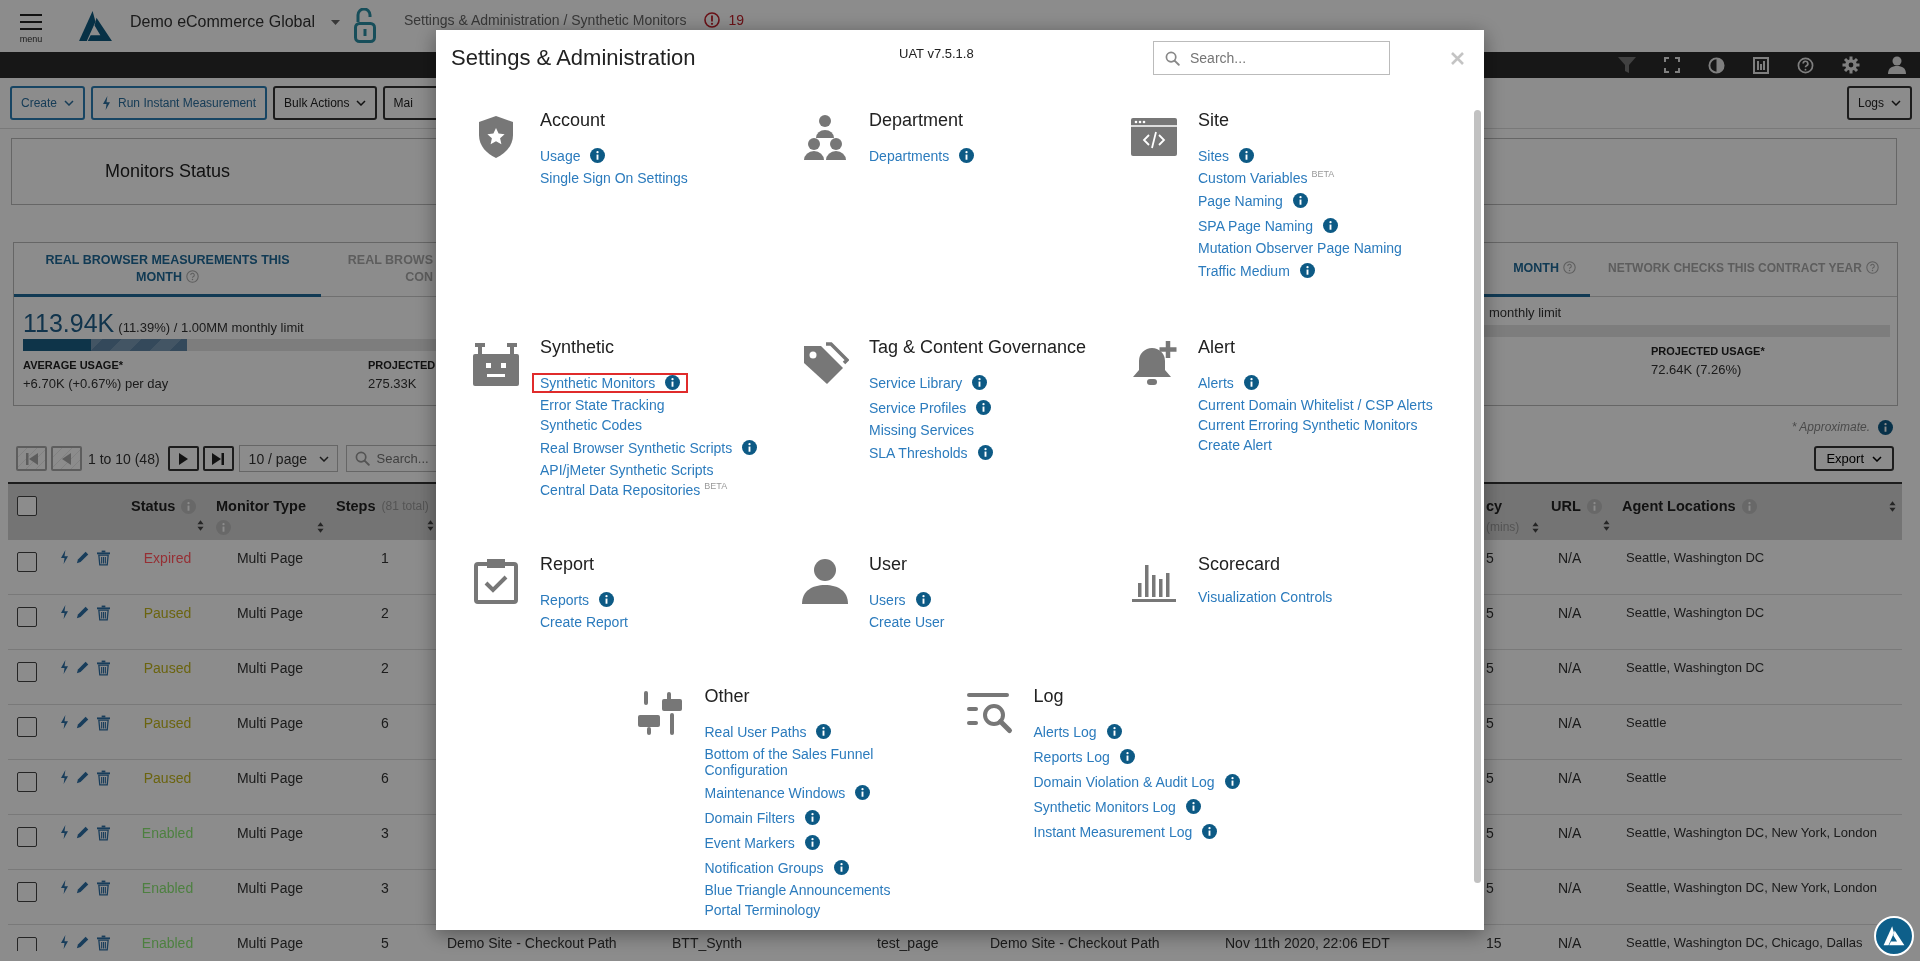  I want to click on settings-link: Sites, so click(1226, 155).